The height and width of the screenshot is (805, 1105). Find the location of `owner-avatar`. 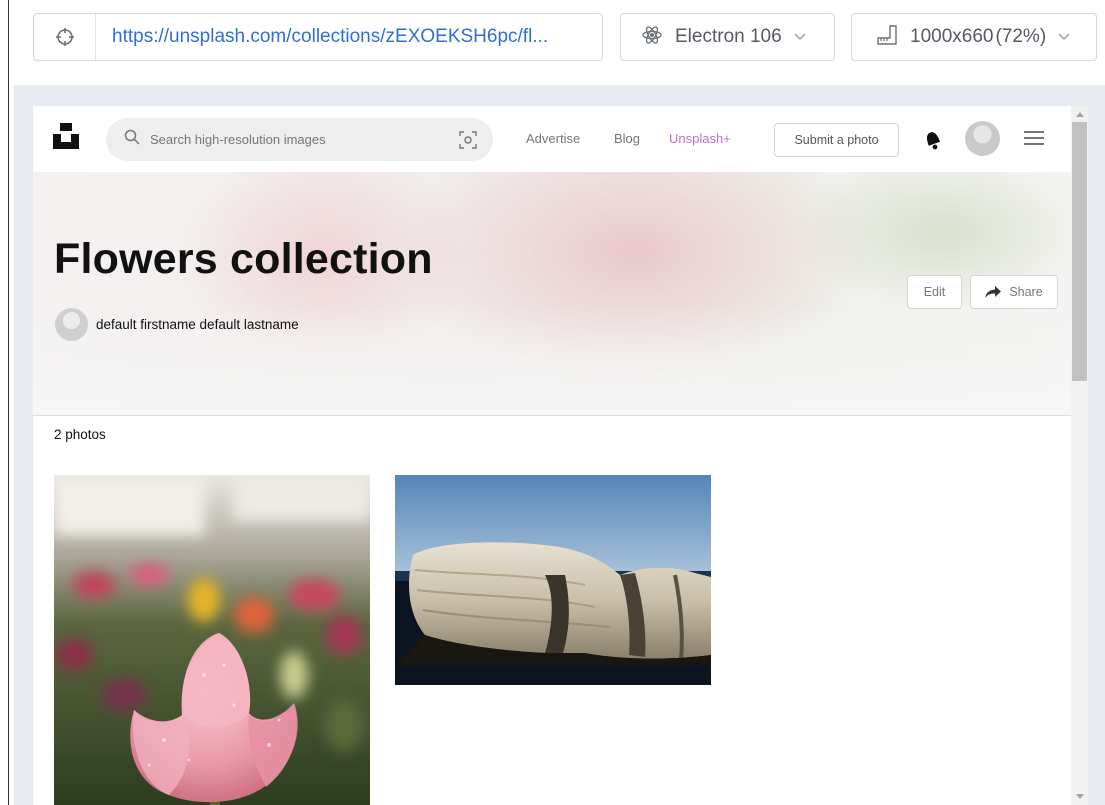

owner-avatar is located at coordinates (71, 324).